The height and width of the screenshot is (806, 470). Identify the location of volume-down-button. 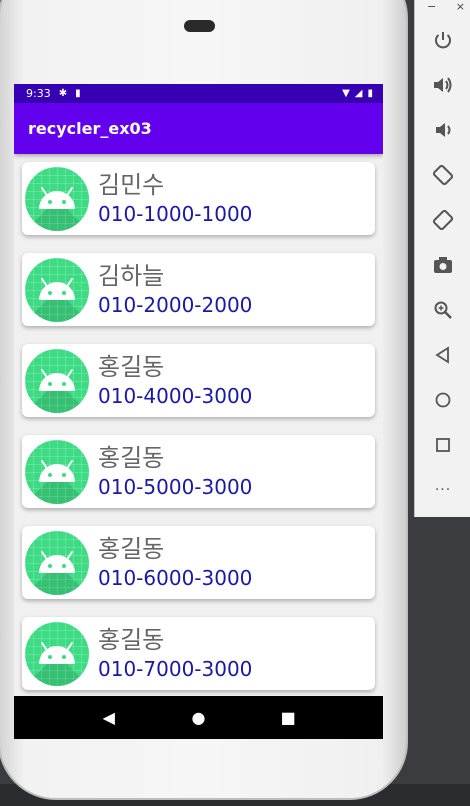
(442, 130).